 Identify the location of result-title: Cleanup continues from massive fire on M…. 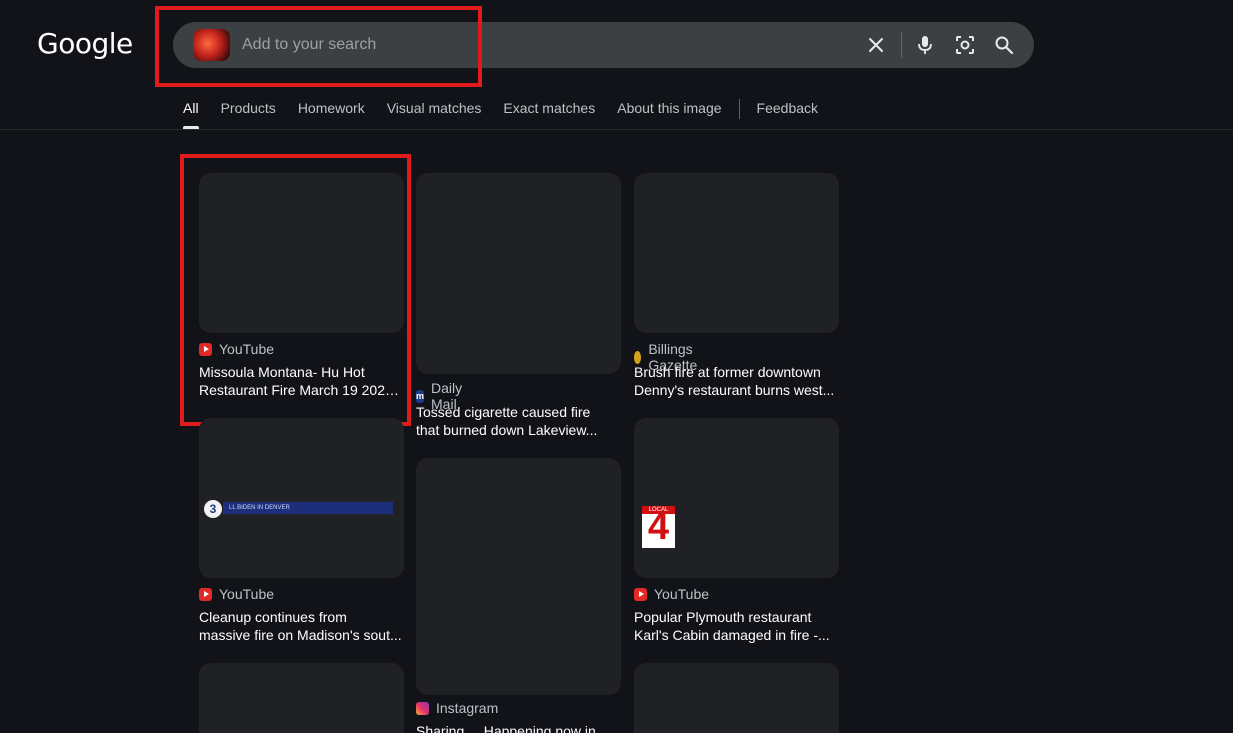
(301, 626).